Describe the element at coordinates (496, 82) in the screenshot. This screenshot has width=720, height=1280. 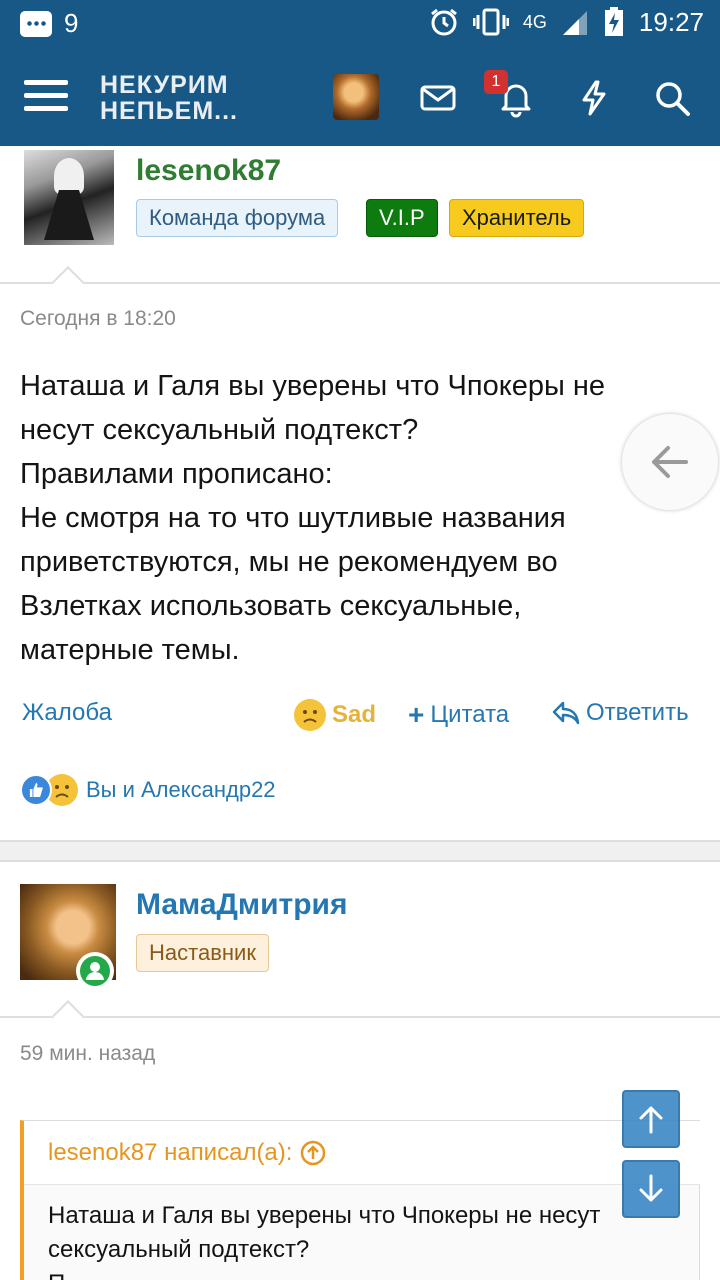
I see `alerts-badge: 1` at that location.